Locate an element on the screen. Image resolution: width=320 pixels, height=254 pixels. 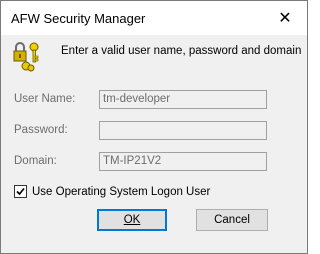
username-label: User Name: is located at coordinates (45, 99).